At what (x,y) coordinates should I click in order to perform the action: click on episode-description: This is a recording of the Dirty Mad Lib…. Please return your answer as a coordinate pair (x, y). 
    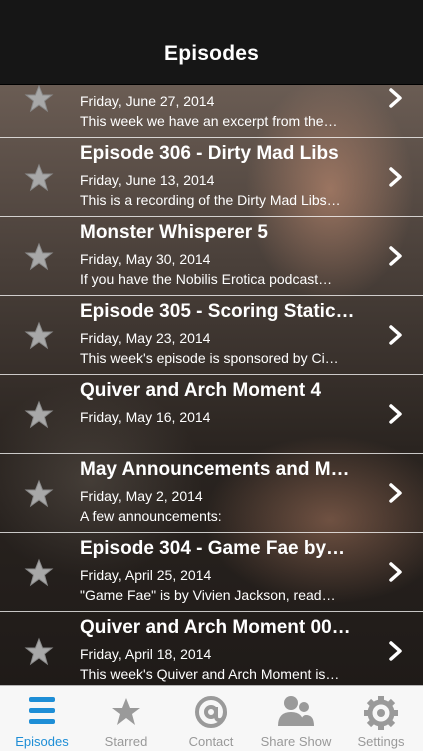
    Looking at the image, I should click on (210, 200).